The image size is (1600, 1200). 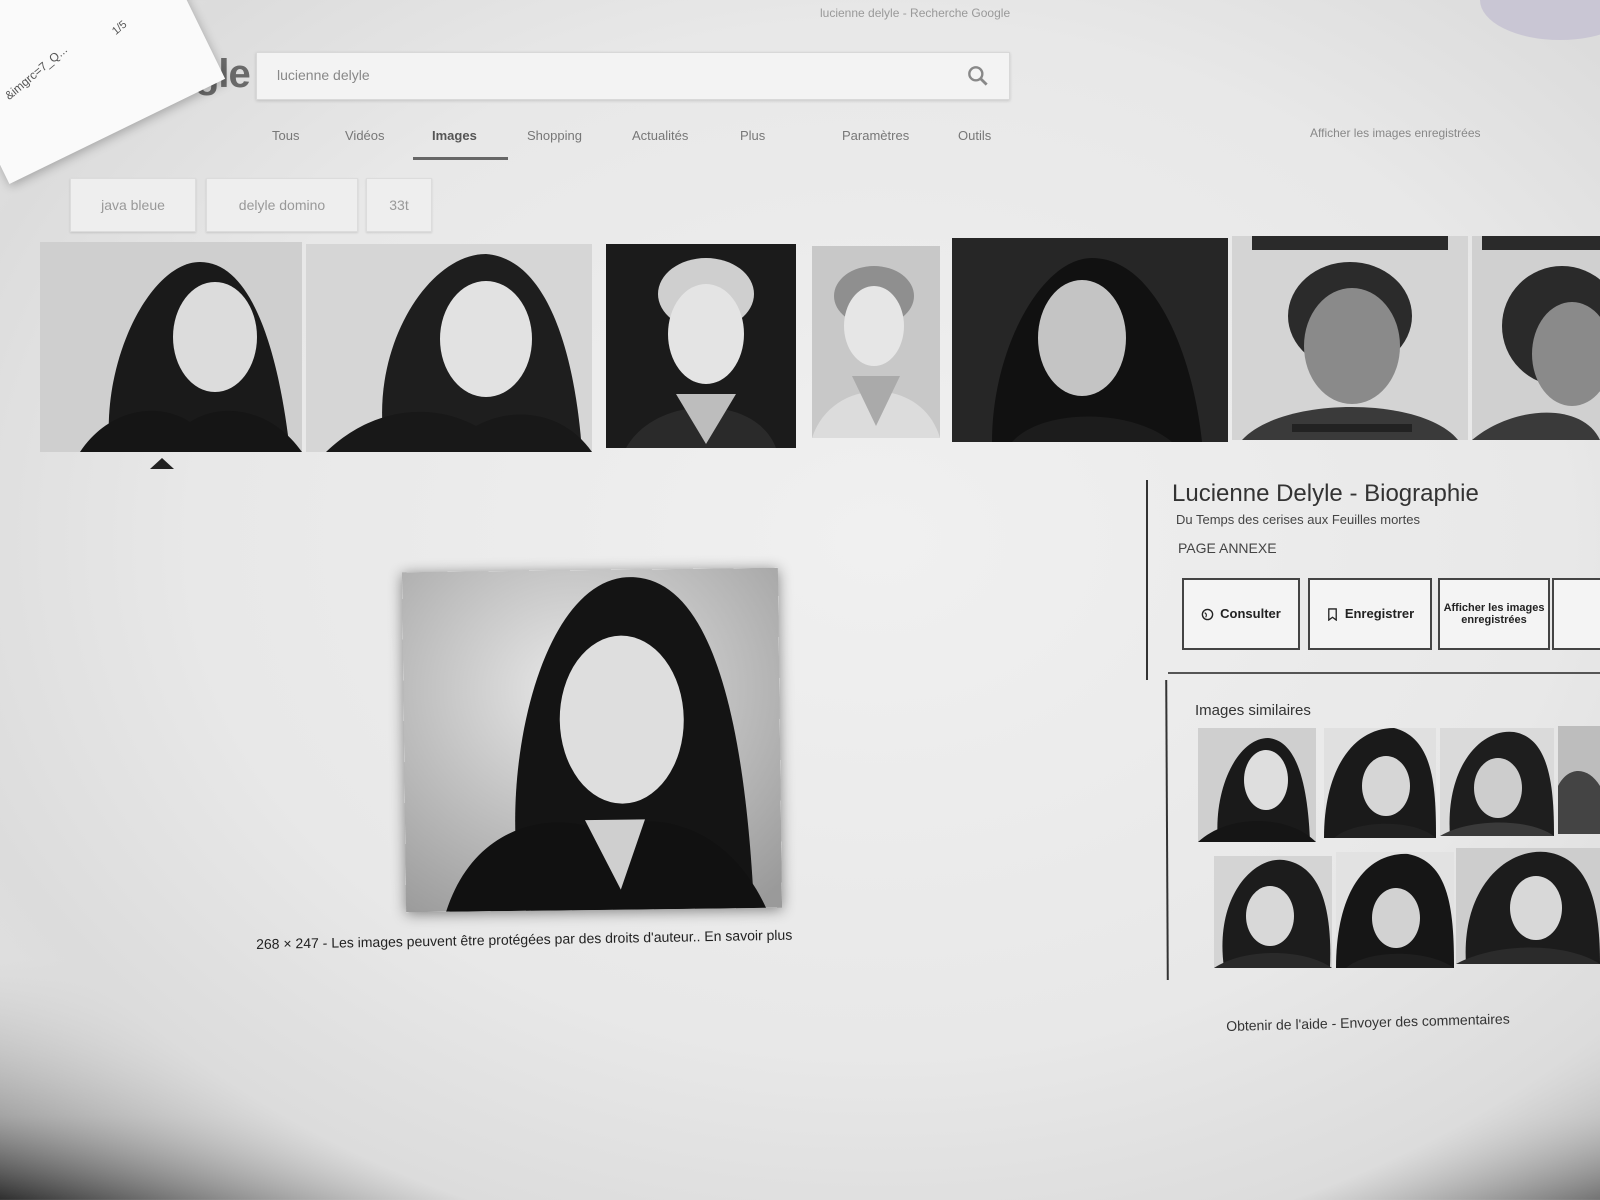 What do you see at coordinates (285, 135) in the screenshot?
I see `tab-tous: Tous` at bounding box center [285, 135].